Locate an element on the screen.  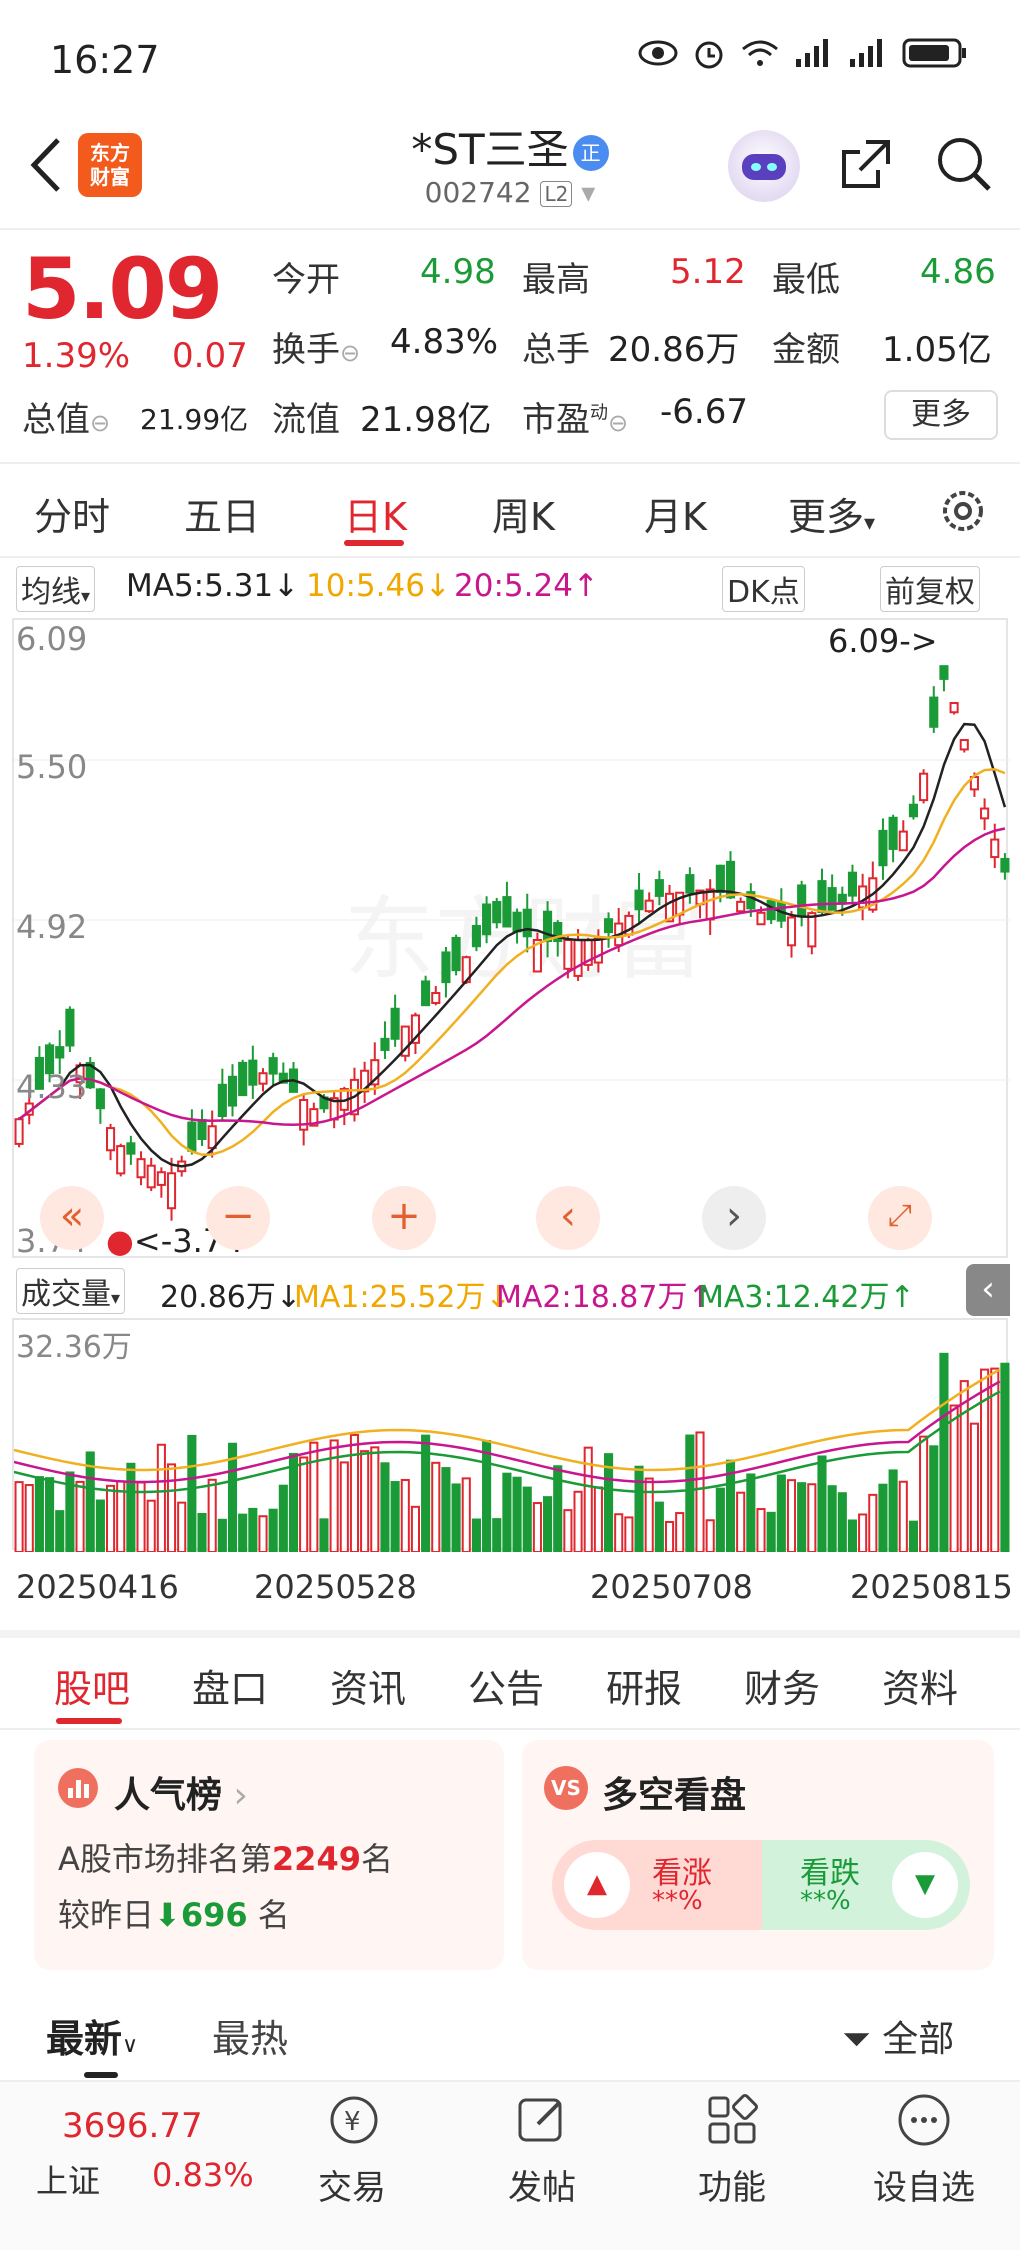
eye-icon is located at coordinates (658, 53).